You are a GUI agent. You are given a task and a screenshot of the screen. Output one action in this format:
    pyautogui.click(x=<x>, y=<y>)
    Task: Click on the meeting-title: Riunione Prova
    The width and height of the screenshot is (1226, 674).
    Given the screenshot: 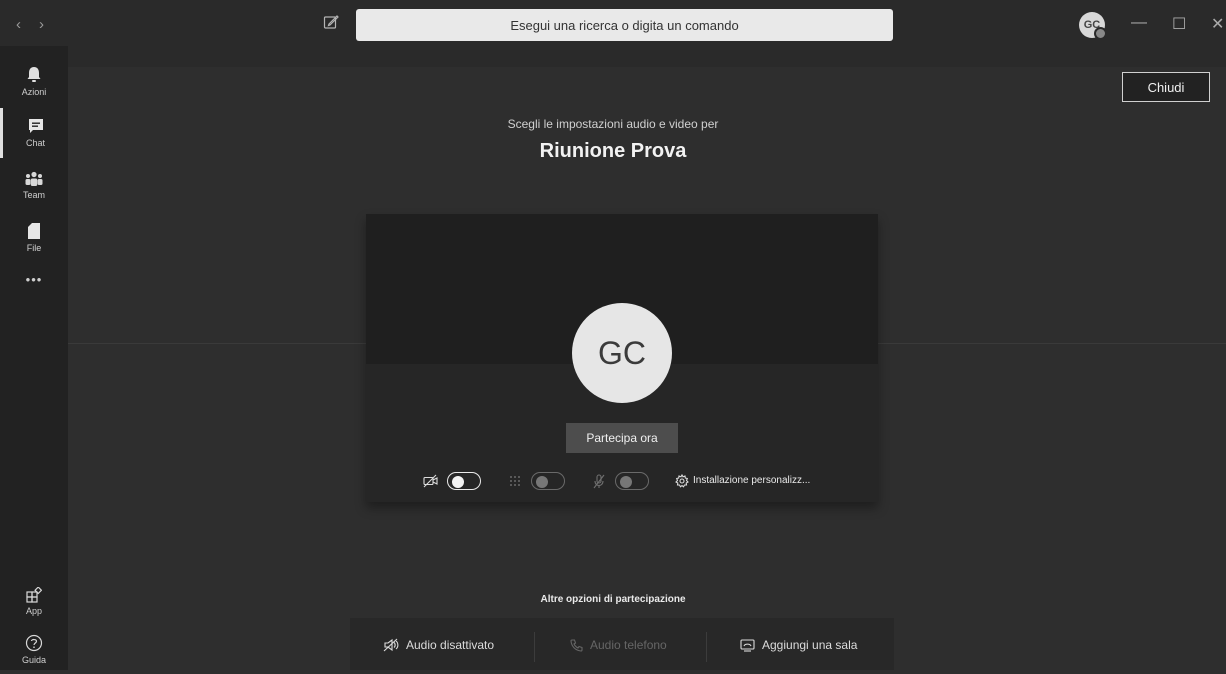 What is the action you would take?
    pyautogui.click(x=613, y=151)
    